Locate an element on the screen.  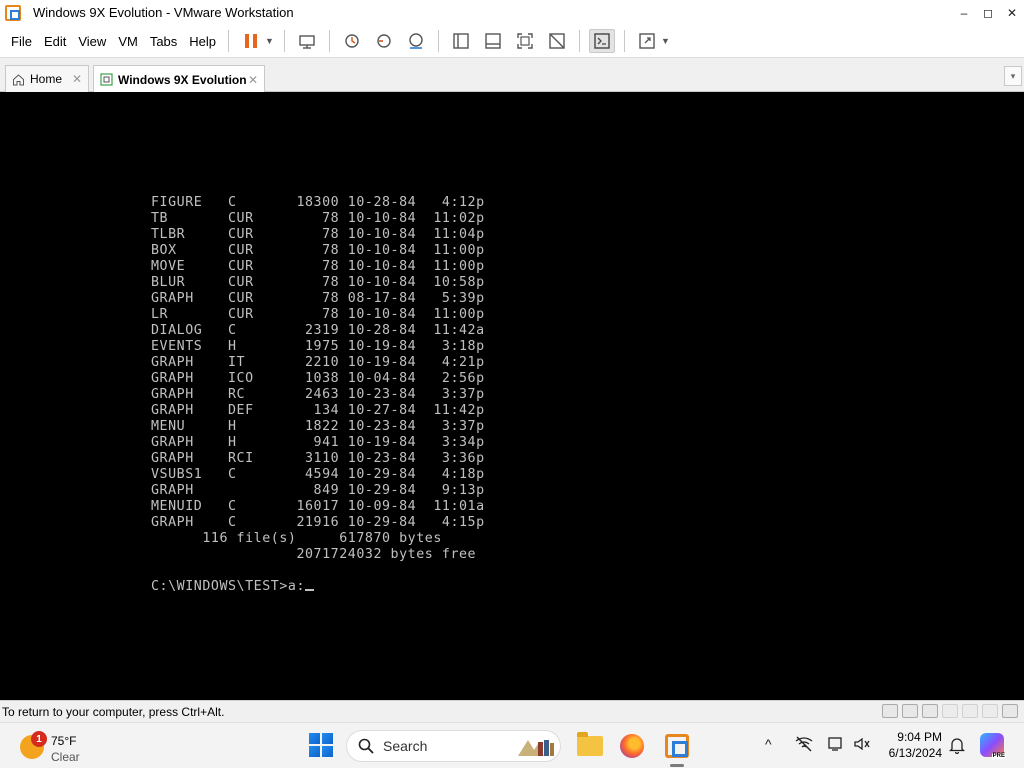
sound-icon is located at coordinates (990, 711).